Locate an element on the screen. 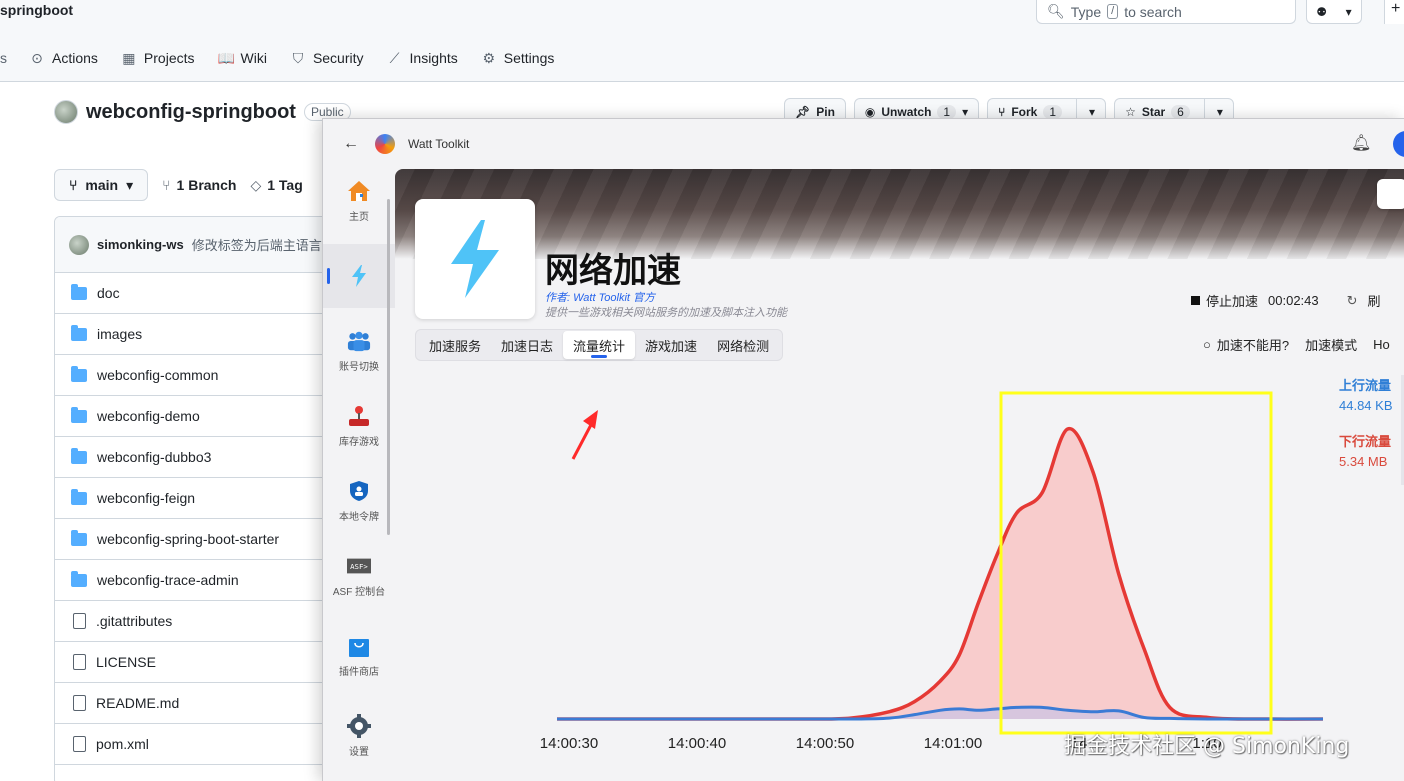 This screenshot has width=1404, height=781. accounts-icon is located at coordinates (359, 341).